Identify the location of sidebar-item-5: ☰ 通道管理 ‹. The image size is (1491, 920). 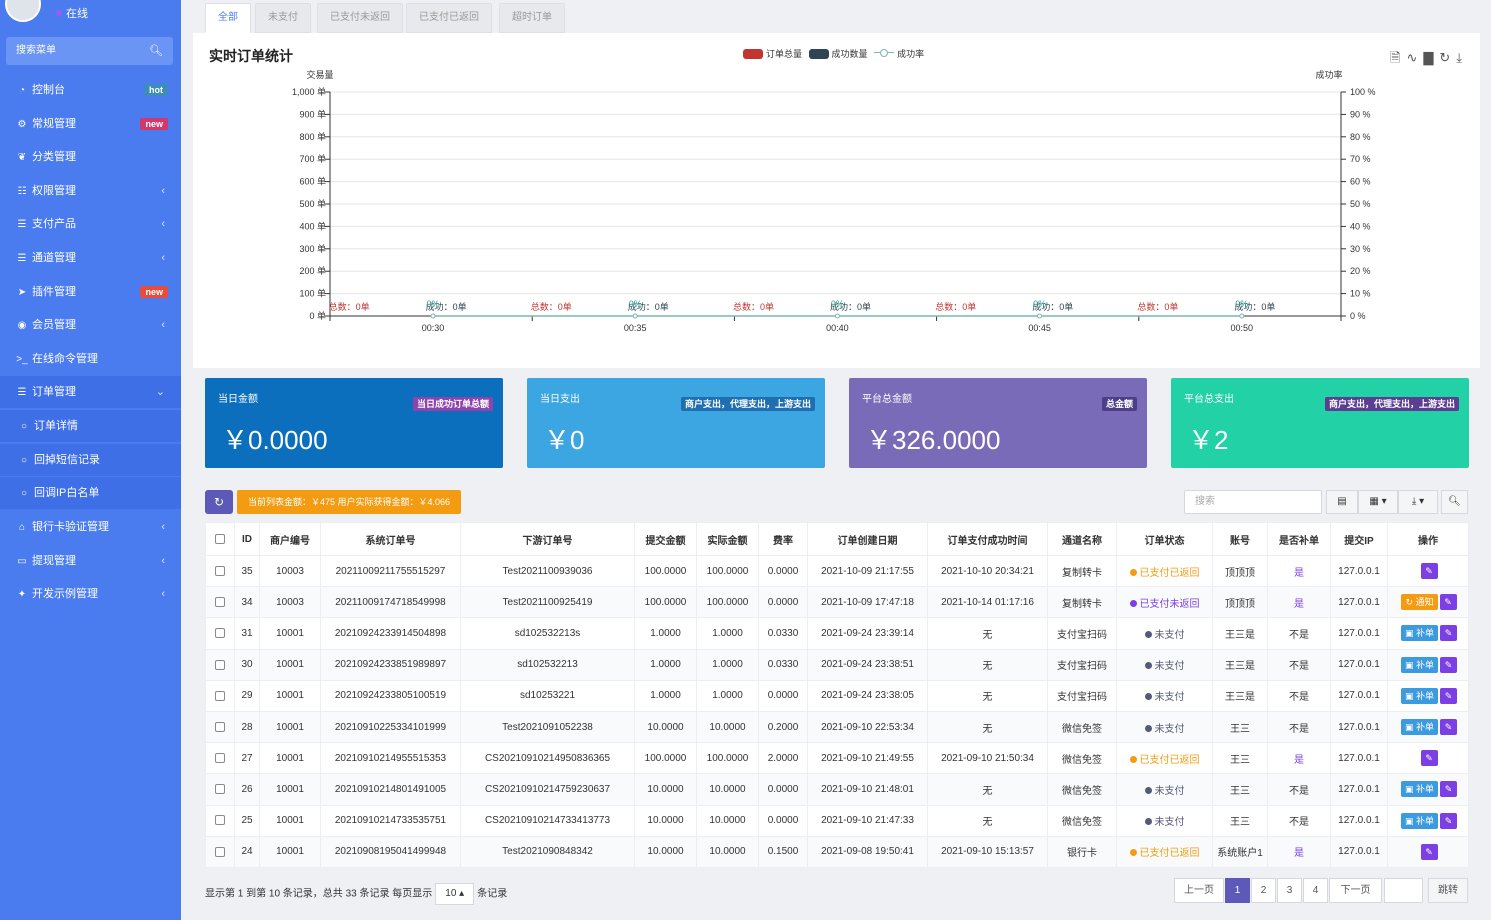
(90, 258).